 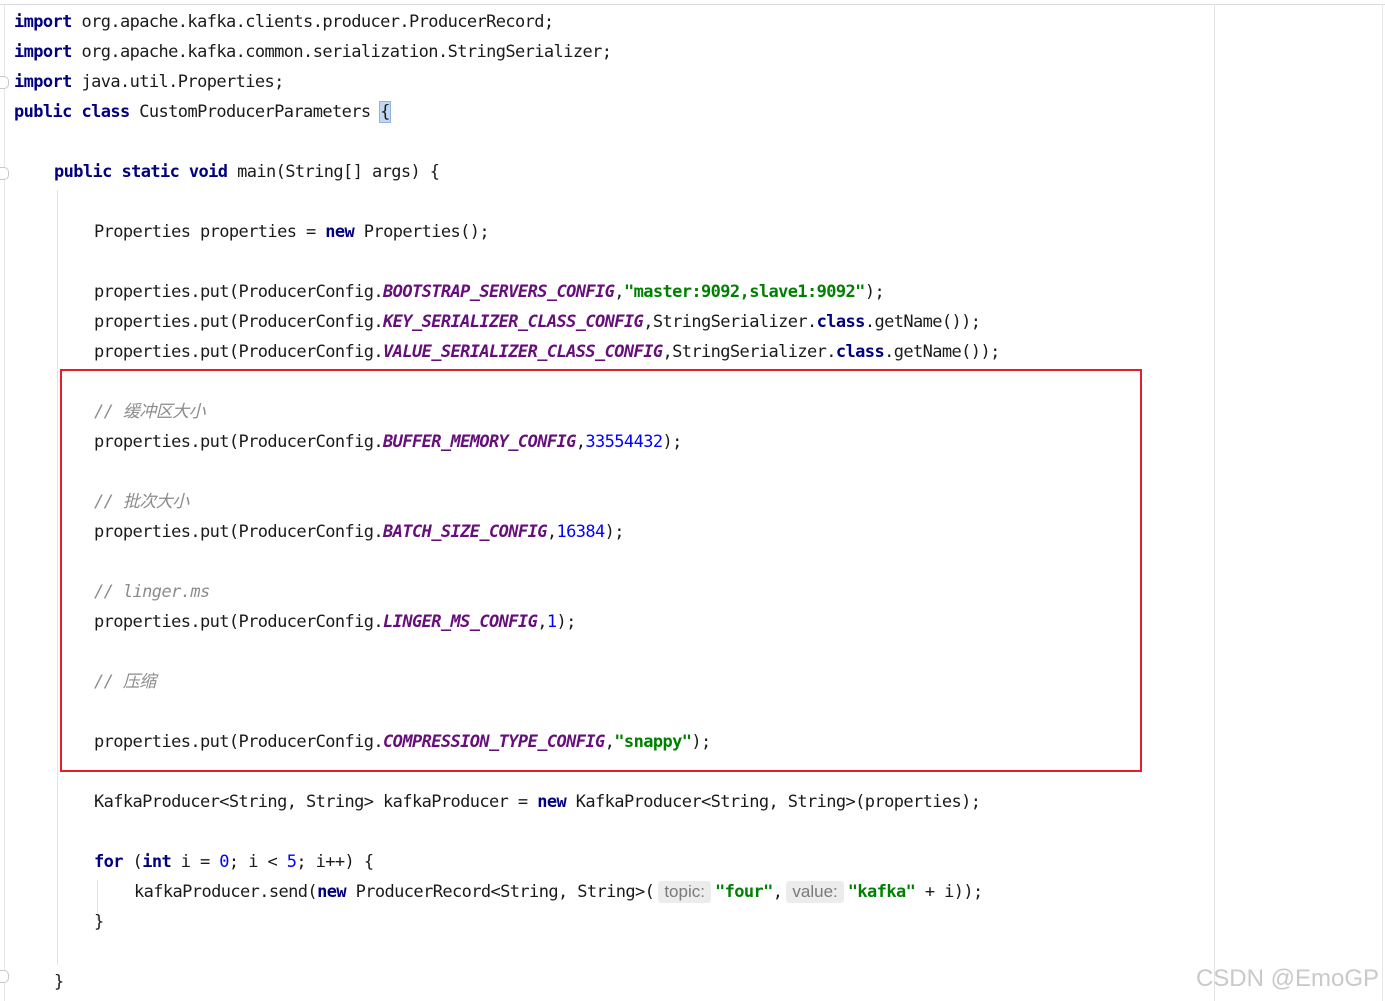 What do you see at coordinates (815, 892) in the screenshot?
I see `parameter-hint-value: value:` at bounding box center [815, 892].